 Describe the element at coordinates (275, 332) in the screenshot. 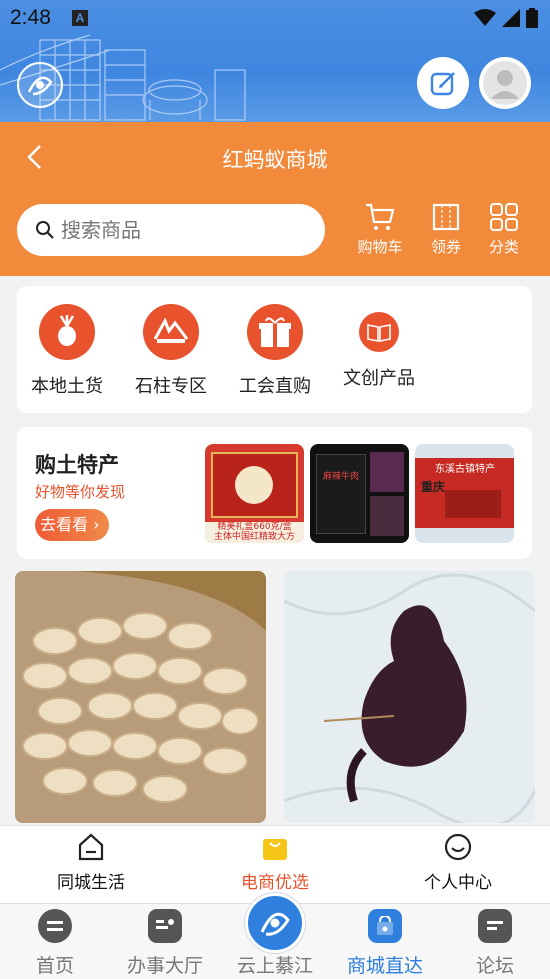

I see `gift-icon` at that location.